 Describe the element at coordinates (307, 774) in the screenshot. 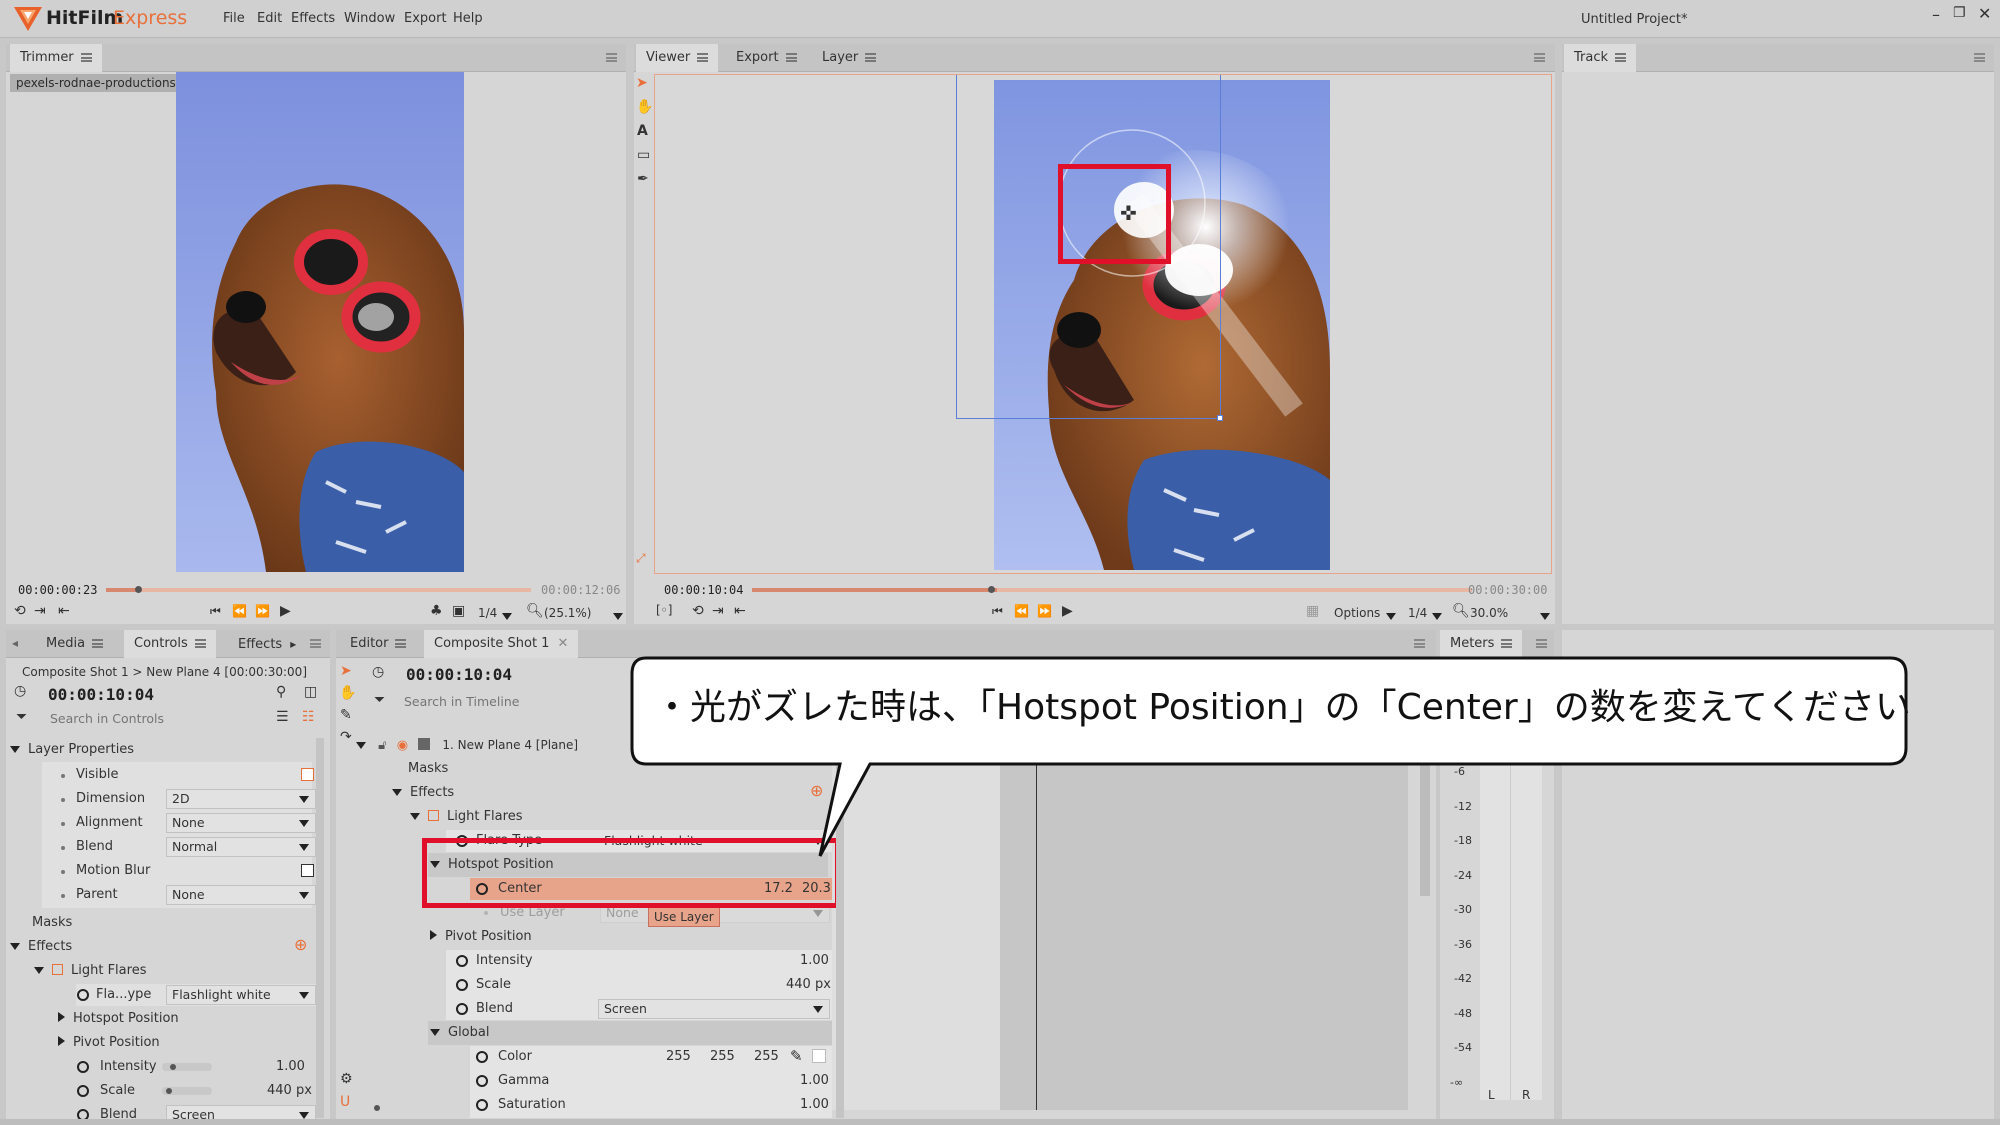

I see `visible-checkbox` at that location.